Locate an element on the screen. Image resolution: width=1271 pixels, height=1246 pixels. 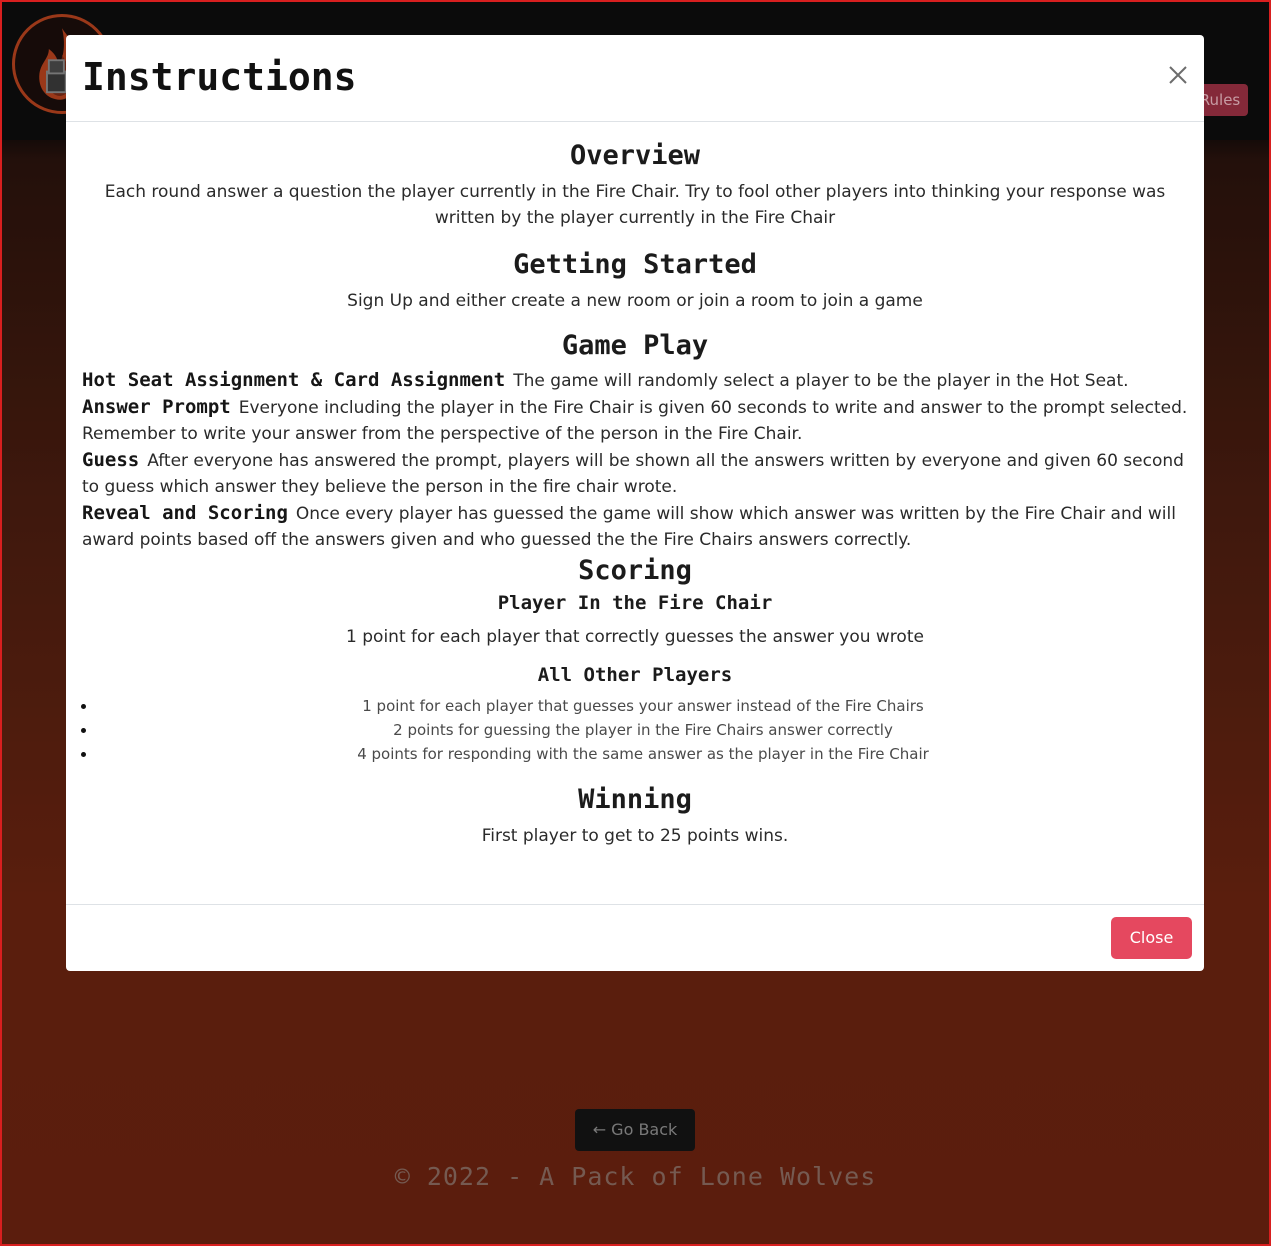
other-players-heading: All Other Players is located at coordinates (635, 675).